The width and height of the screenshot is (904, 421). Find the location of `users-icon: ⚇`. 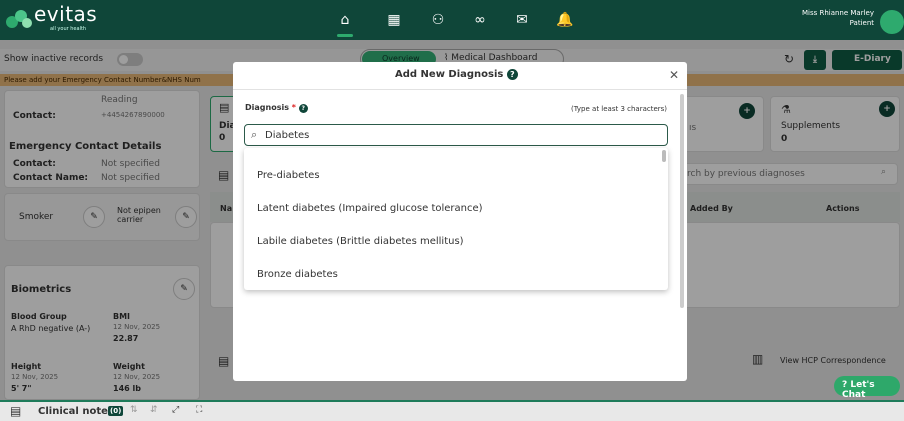

users-icon: ⚇ is located at coordinates (438, 20).